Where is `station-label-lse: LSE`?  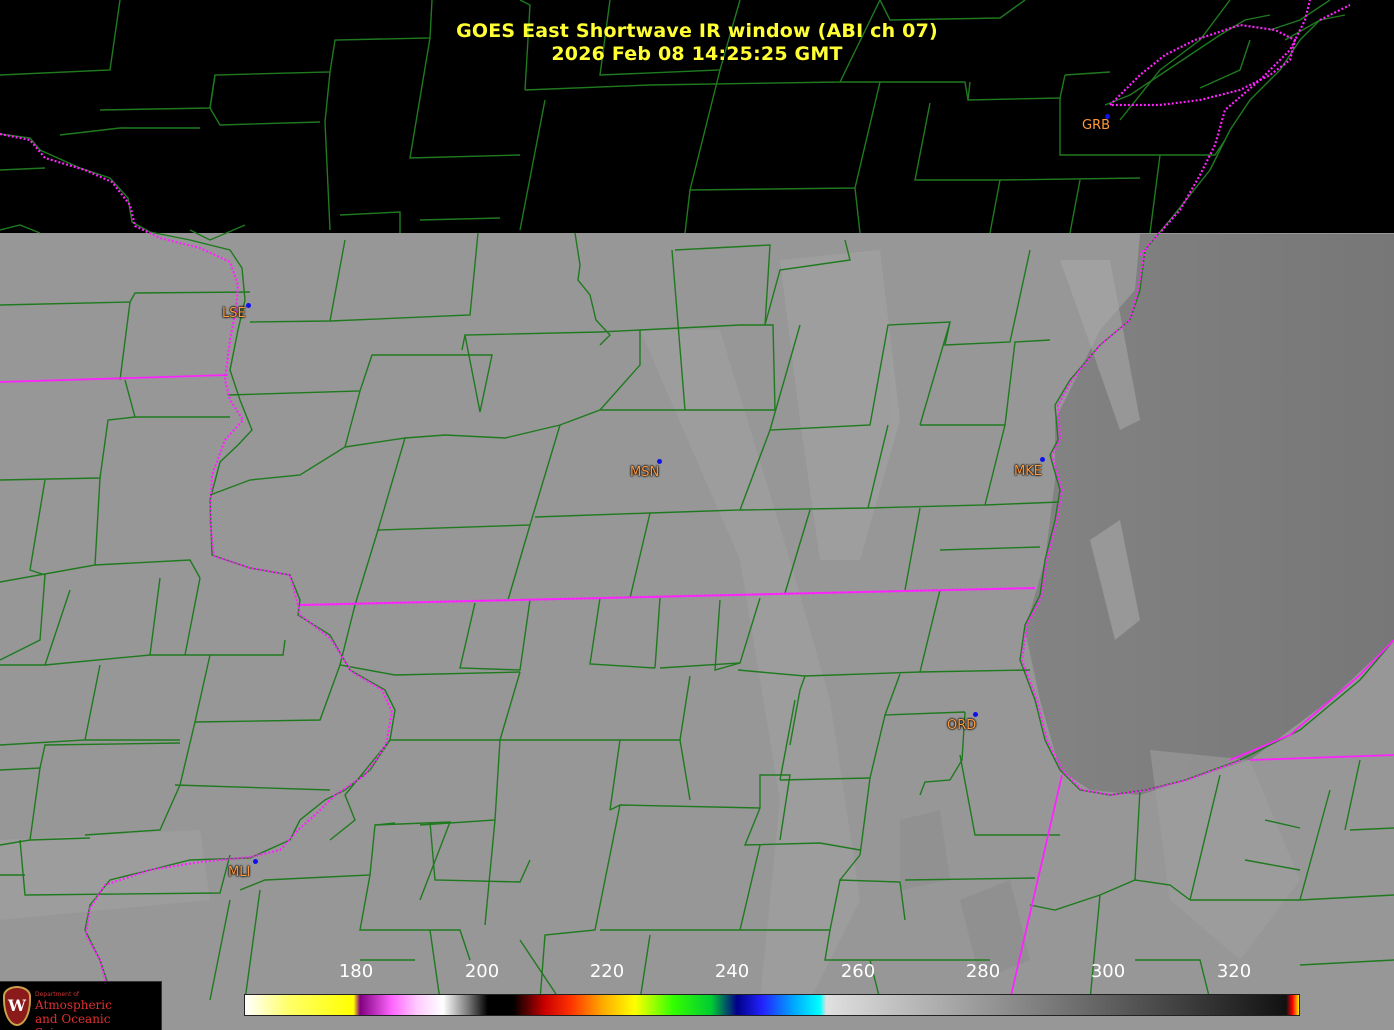 station-label-lse: LSE is located at coordinates (234, 313).